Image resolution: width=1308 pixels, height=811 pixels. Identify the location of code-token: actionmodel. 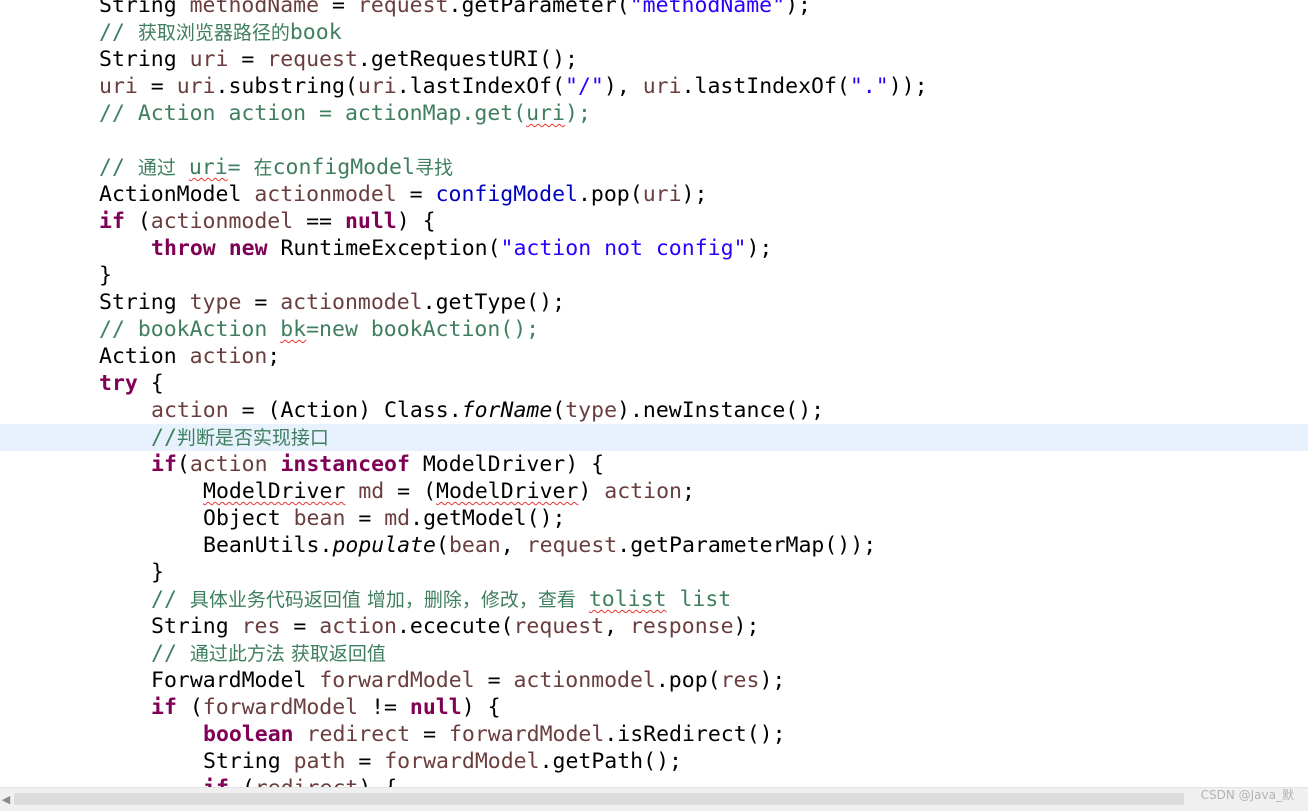
(584, 680).